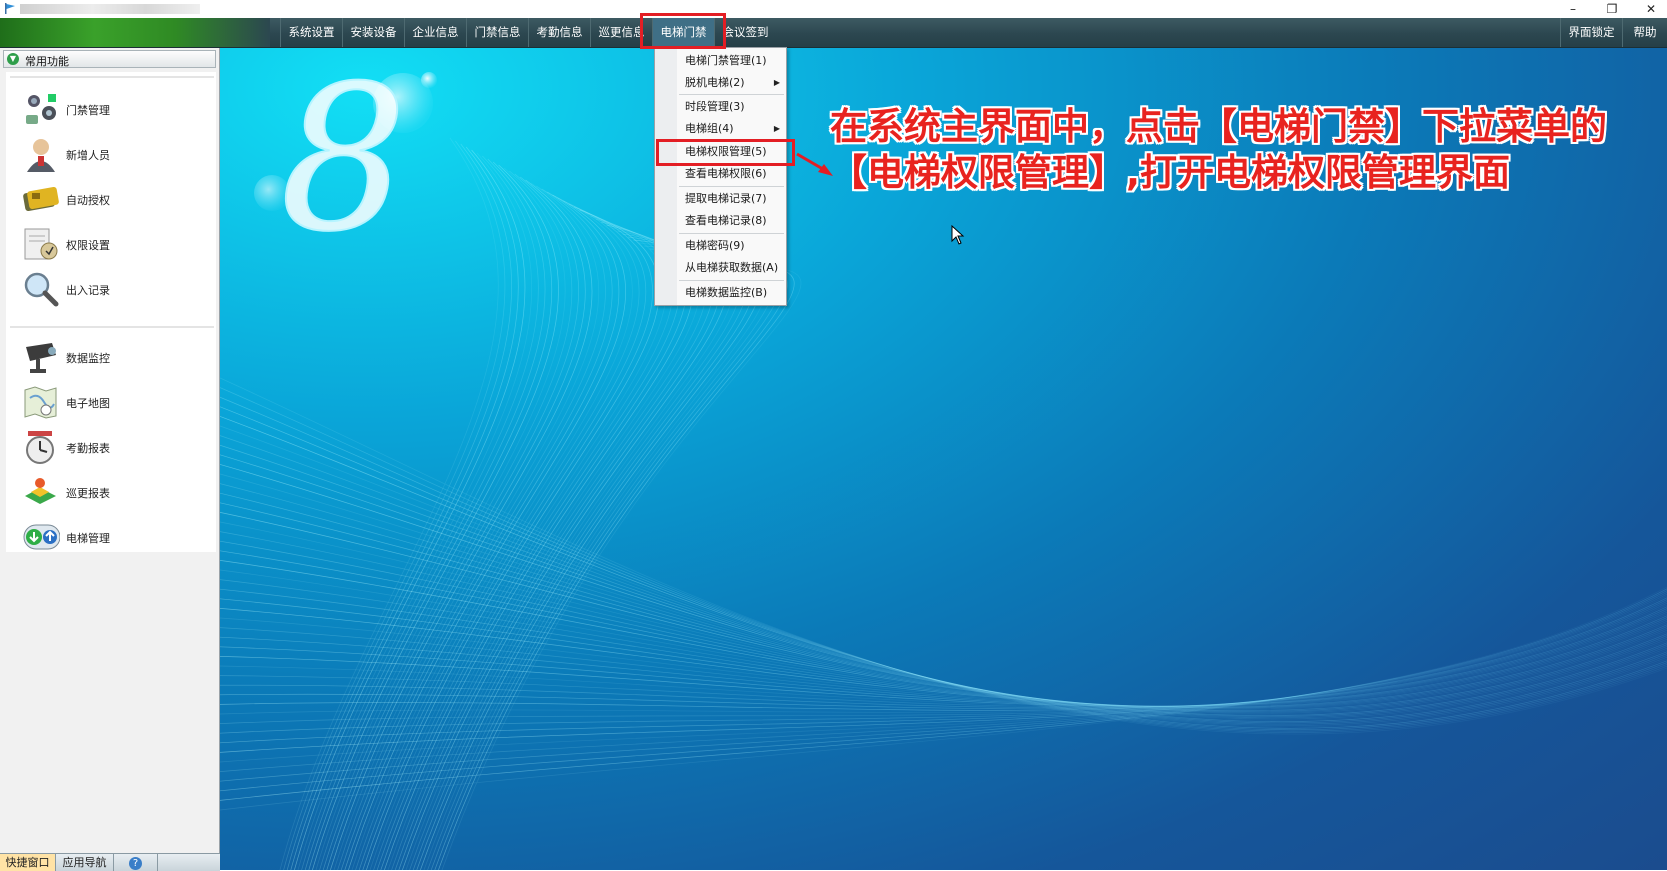 The width and height of the screenshot is (1667, 871). Describe the element at coordinates (111, 447) in the screenshot. I see `nav-attendance-report: 考勤报表` at that location.